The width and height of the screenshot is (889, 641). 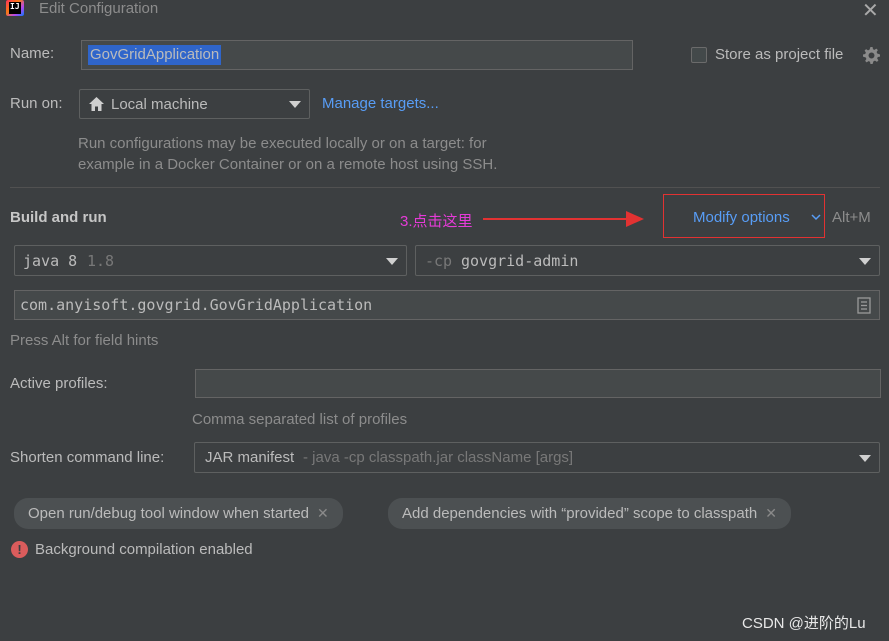 What do you see at coordinates (50, 261) in the screenshot?
I see `jdk-name: java 8` at bounding box center [50, 261].